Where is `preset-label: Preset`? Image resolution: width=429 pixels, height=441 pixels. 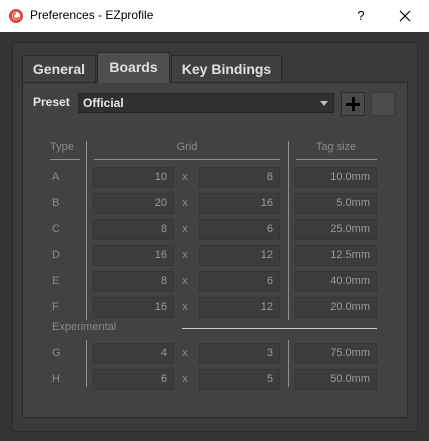
preset-label: Preset is located at coordinates (51, 102).